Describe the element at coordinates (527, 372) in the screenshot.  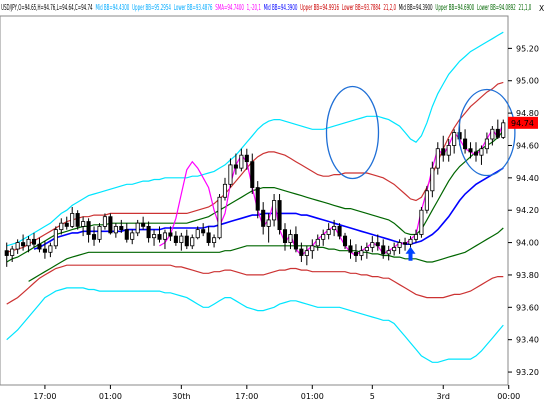
I see `y-tick-label: 93.20` at that location.